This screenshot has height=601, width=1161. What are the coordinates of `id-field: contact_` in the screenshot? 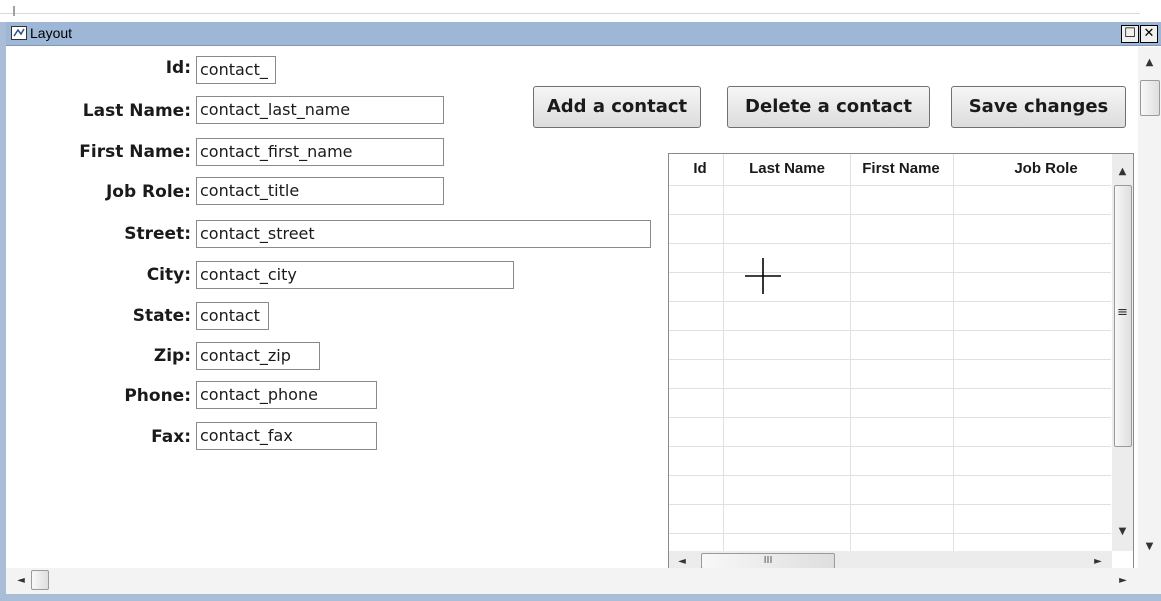 It's located at (236, 70).